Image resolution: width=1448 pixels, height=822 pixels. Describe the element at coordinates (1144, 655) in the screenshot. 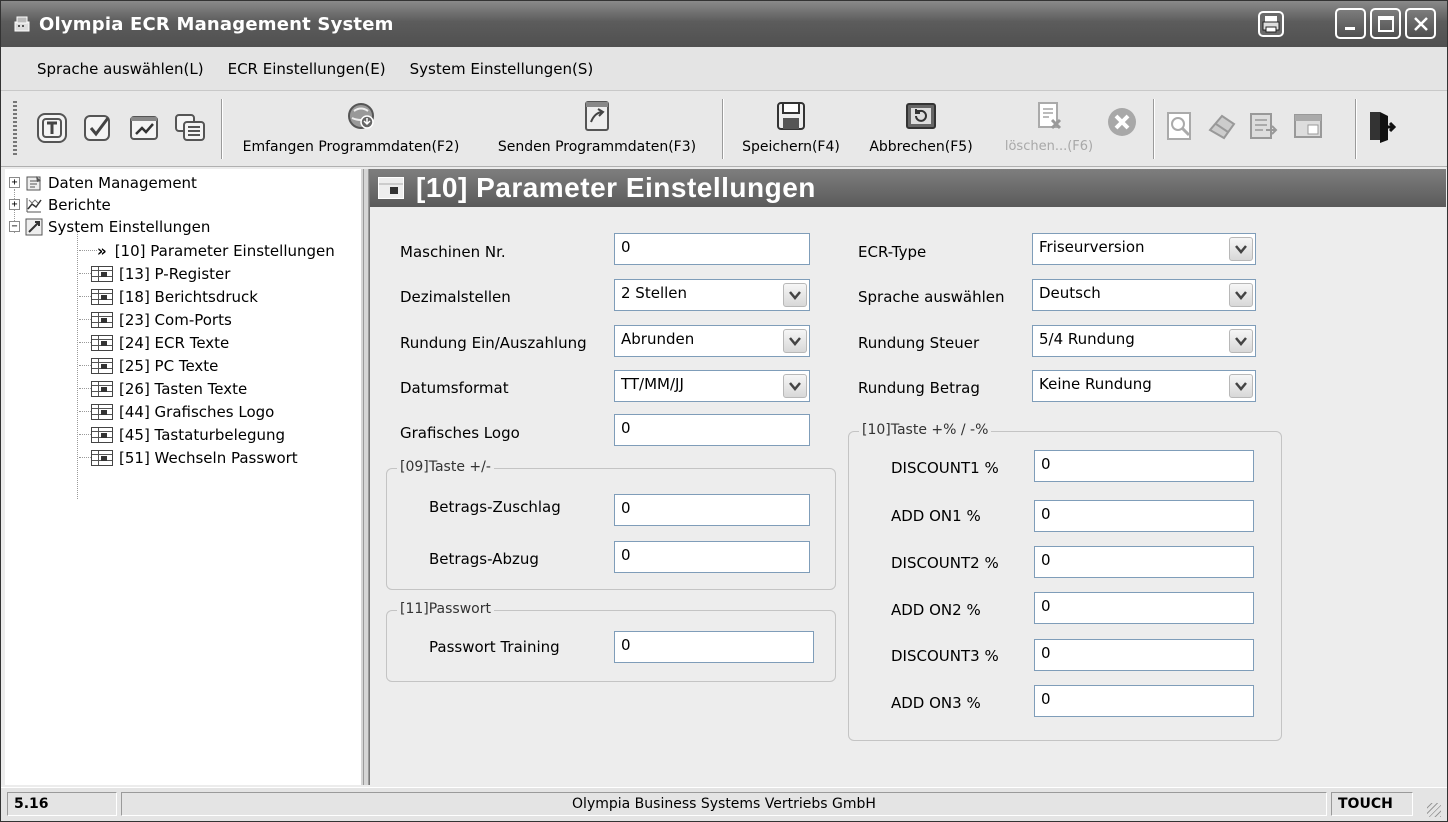

I see `discount3-input: 0` at that location.